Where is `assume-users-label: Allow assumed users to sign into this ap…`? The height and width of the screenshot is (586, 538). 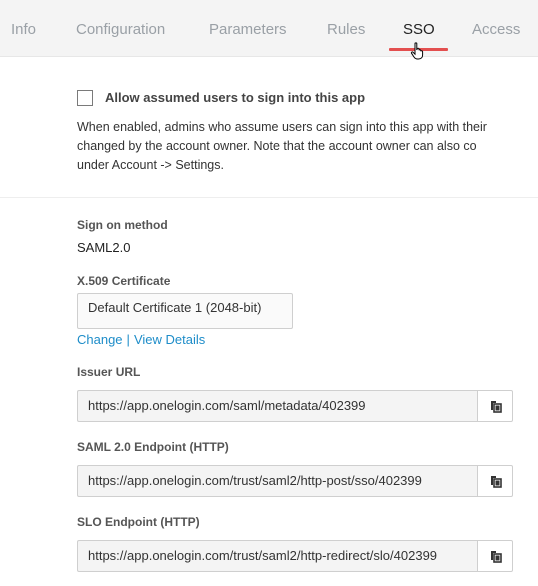
assume-users-label: Allow assumed users to sign into this ap… is located at coordinates (235, 97).